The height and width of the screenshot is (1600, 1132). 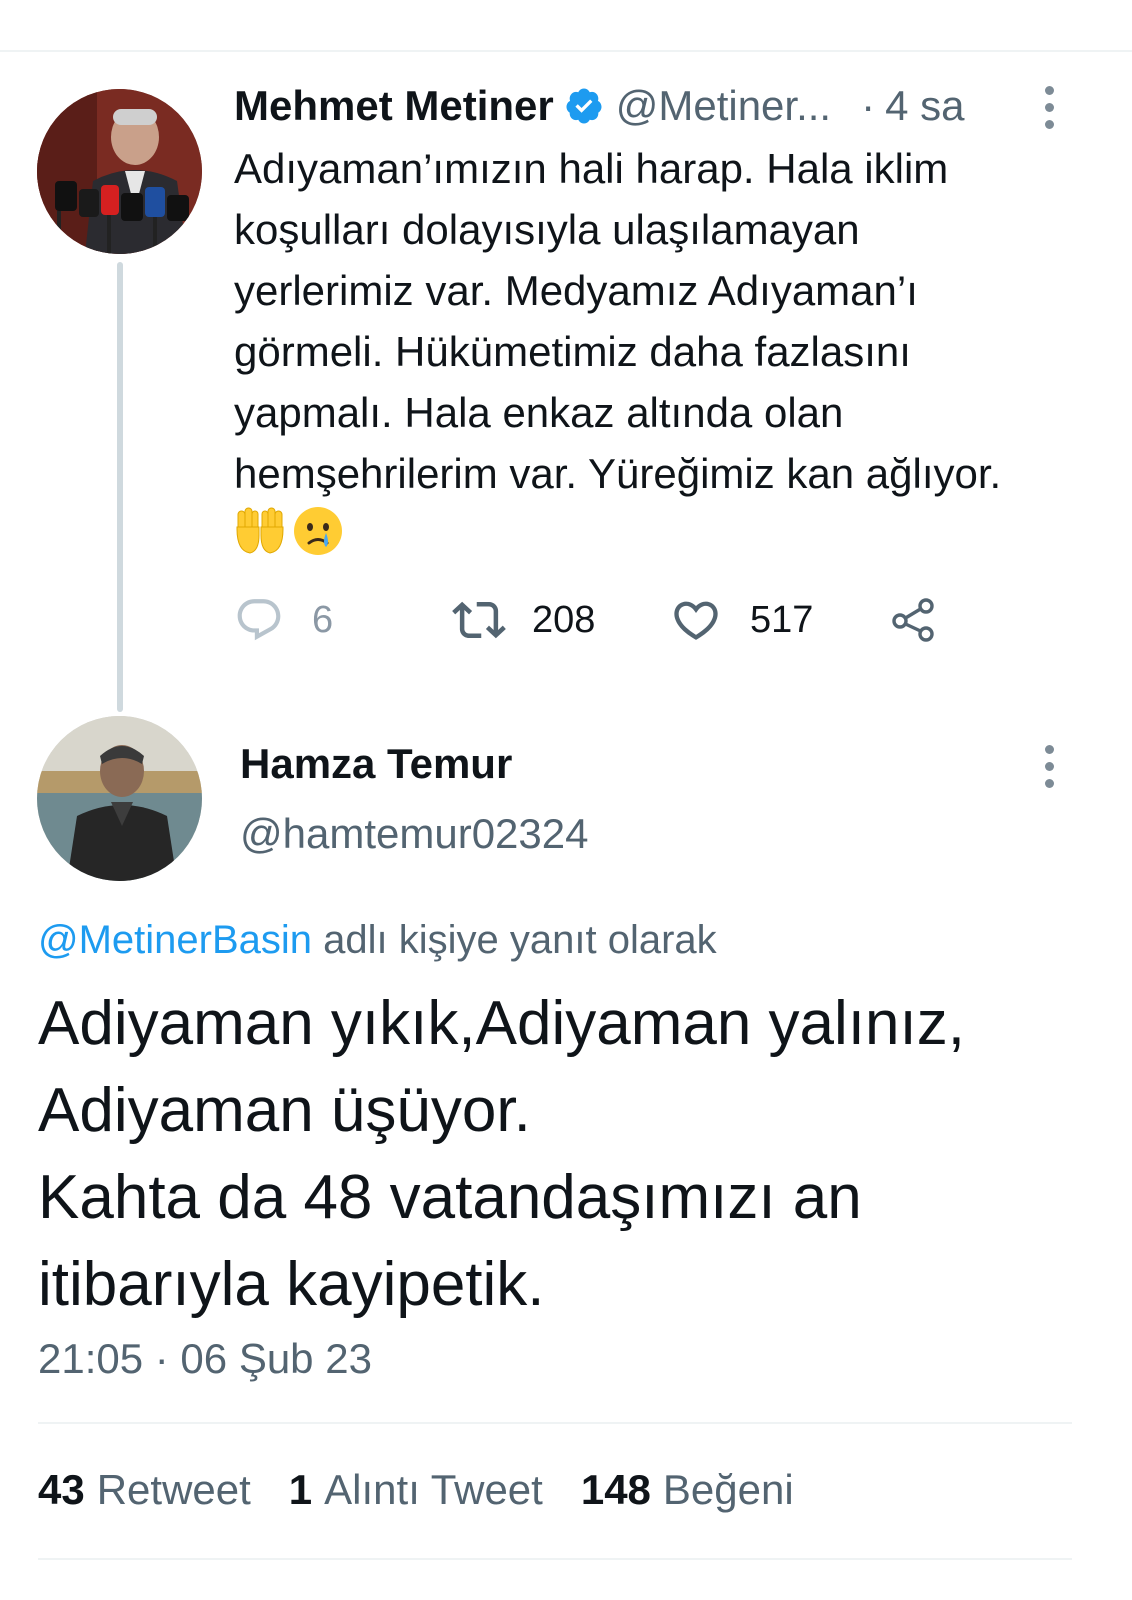 I want to click on retweets-stat: 43 Retweet, so click(x=144, y=1490).